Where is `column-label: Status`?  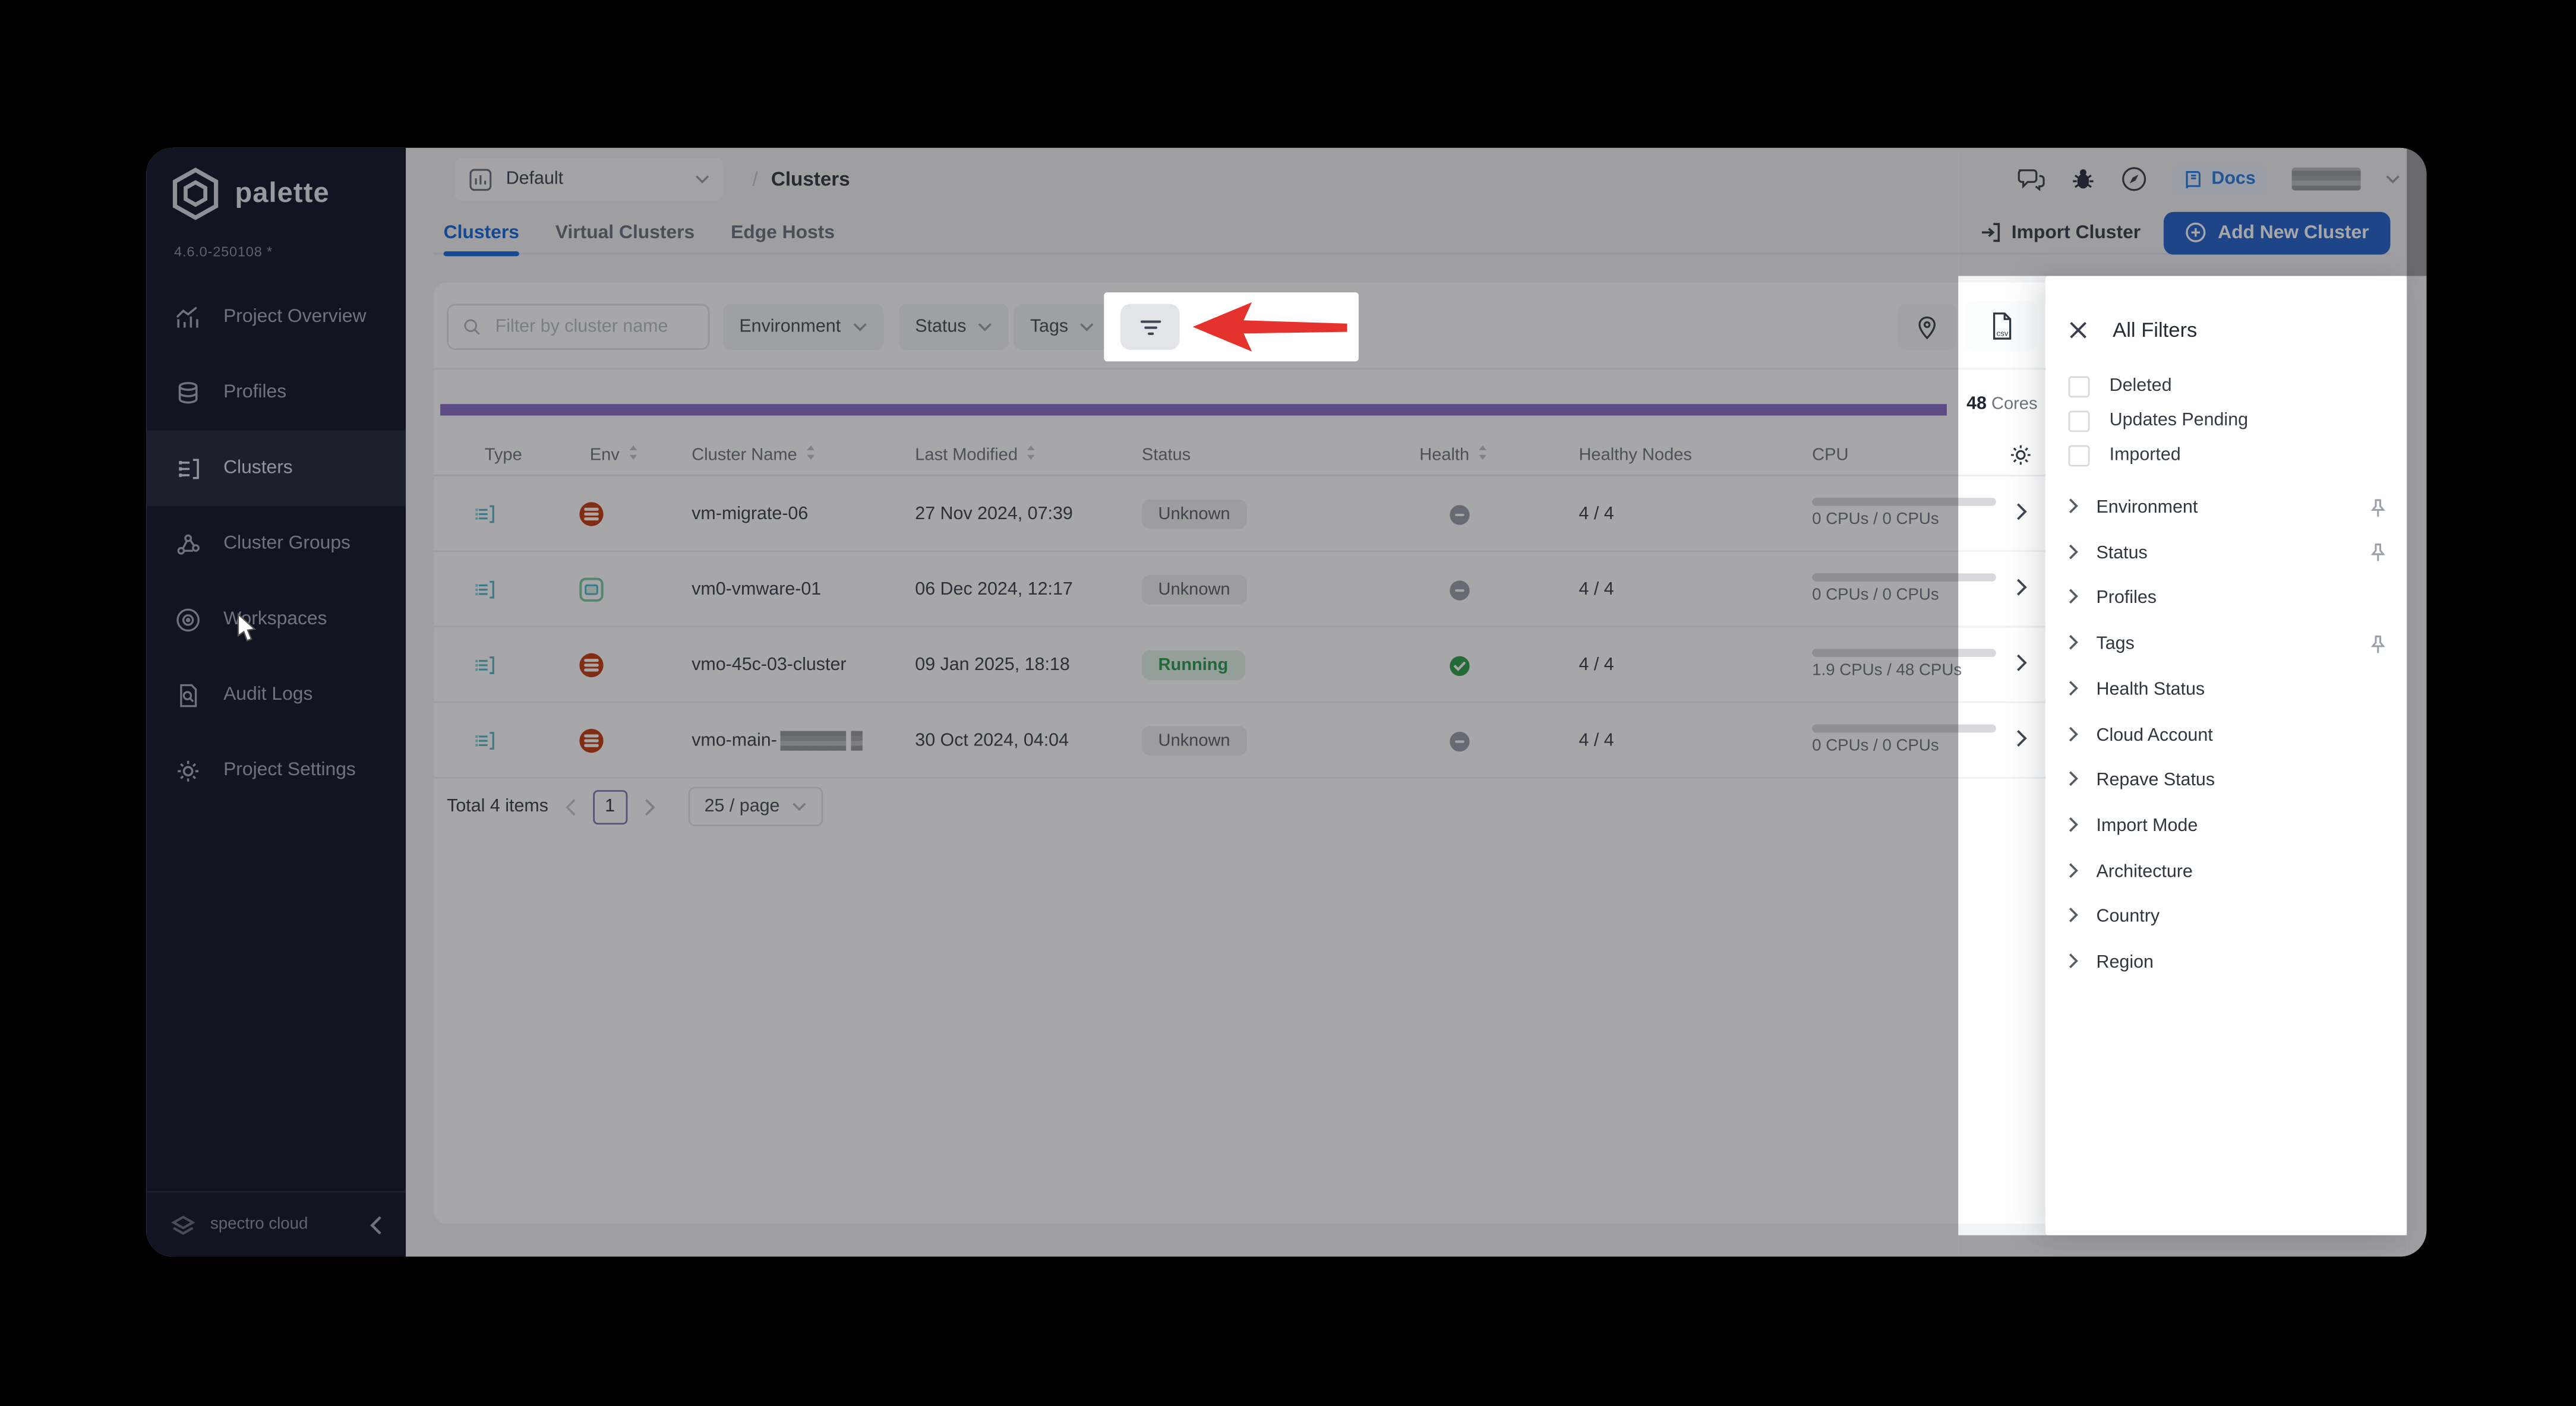 column-label: Status is located at coordinates (1166, 455).